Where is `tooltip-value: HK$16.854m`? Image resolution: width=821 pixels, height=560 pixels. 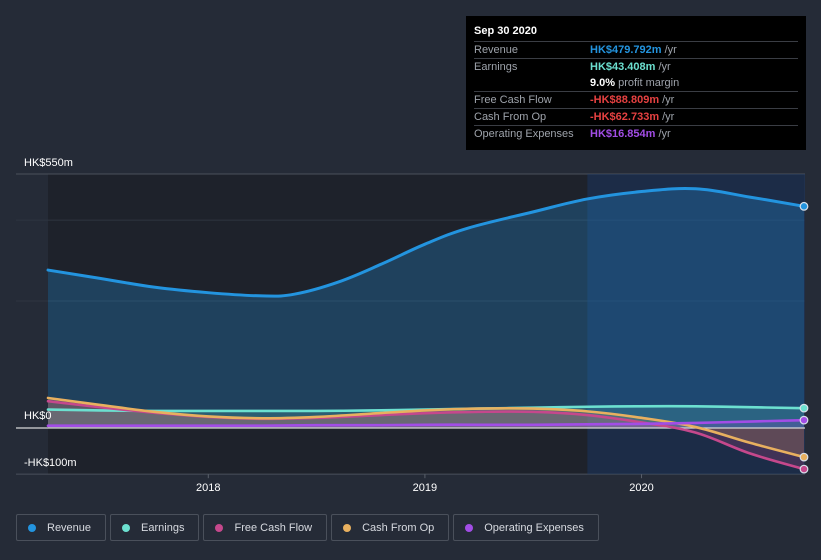
tooltip-value: HK$16.854m is located at coordinates (623, 134).